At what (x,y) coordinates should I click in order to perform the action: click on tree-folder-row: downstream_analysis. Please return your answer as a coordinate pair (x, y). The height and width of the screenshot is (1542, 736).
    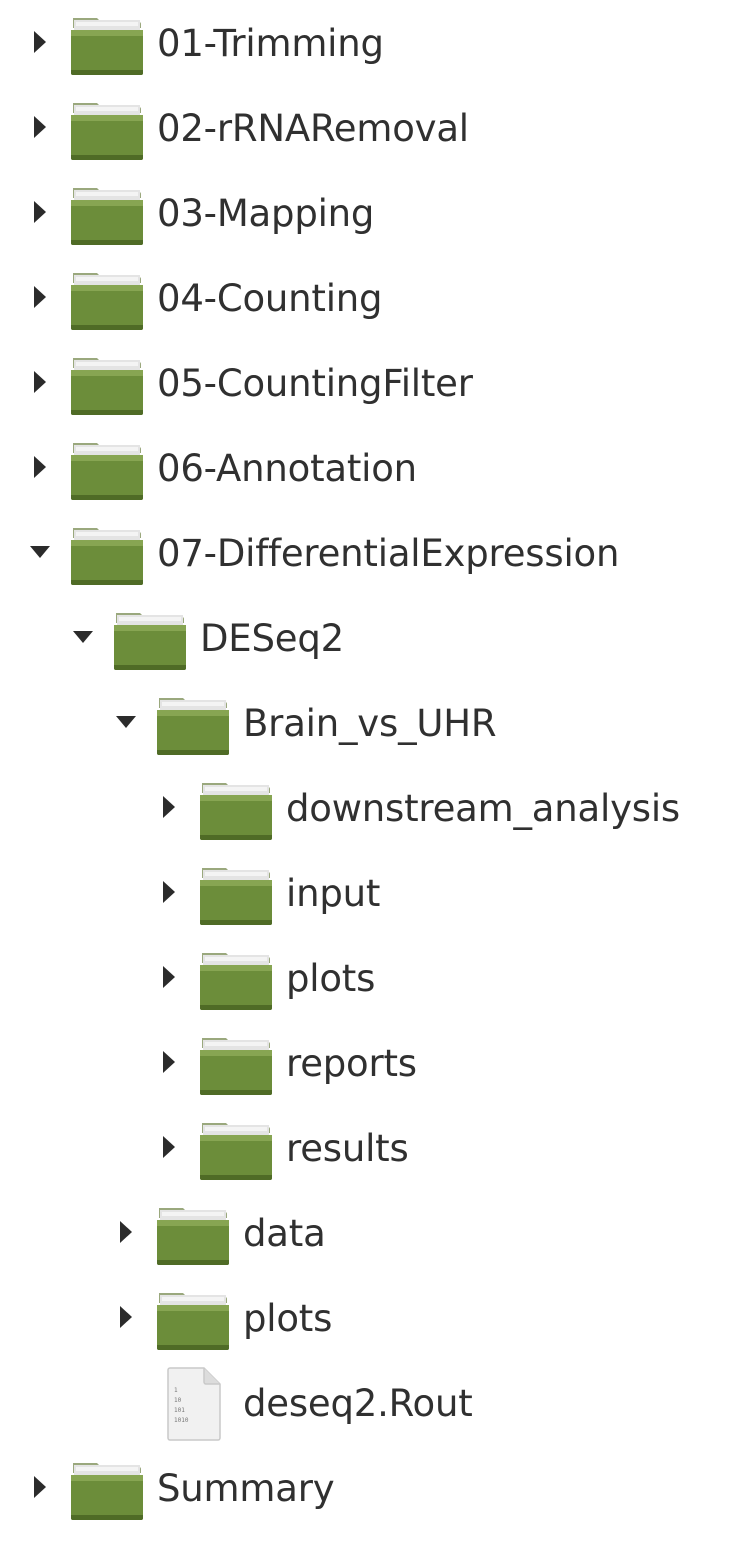
    Looking at the image, I should click on (368, 807).